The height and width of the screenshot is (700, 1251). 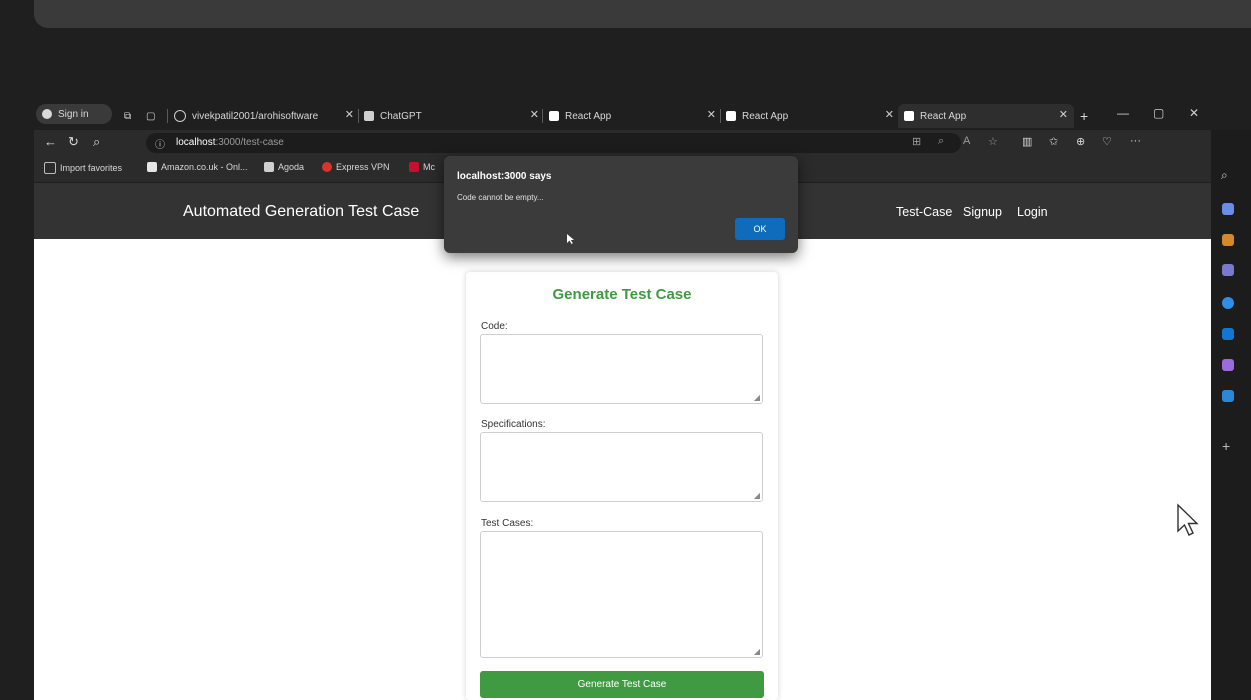 I want to click on top-band, so click(x=642, y=14).